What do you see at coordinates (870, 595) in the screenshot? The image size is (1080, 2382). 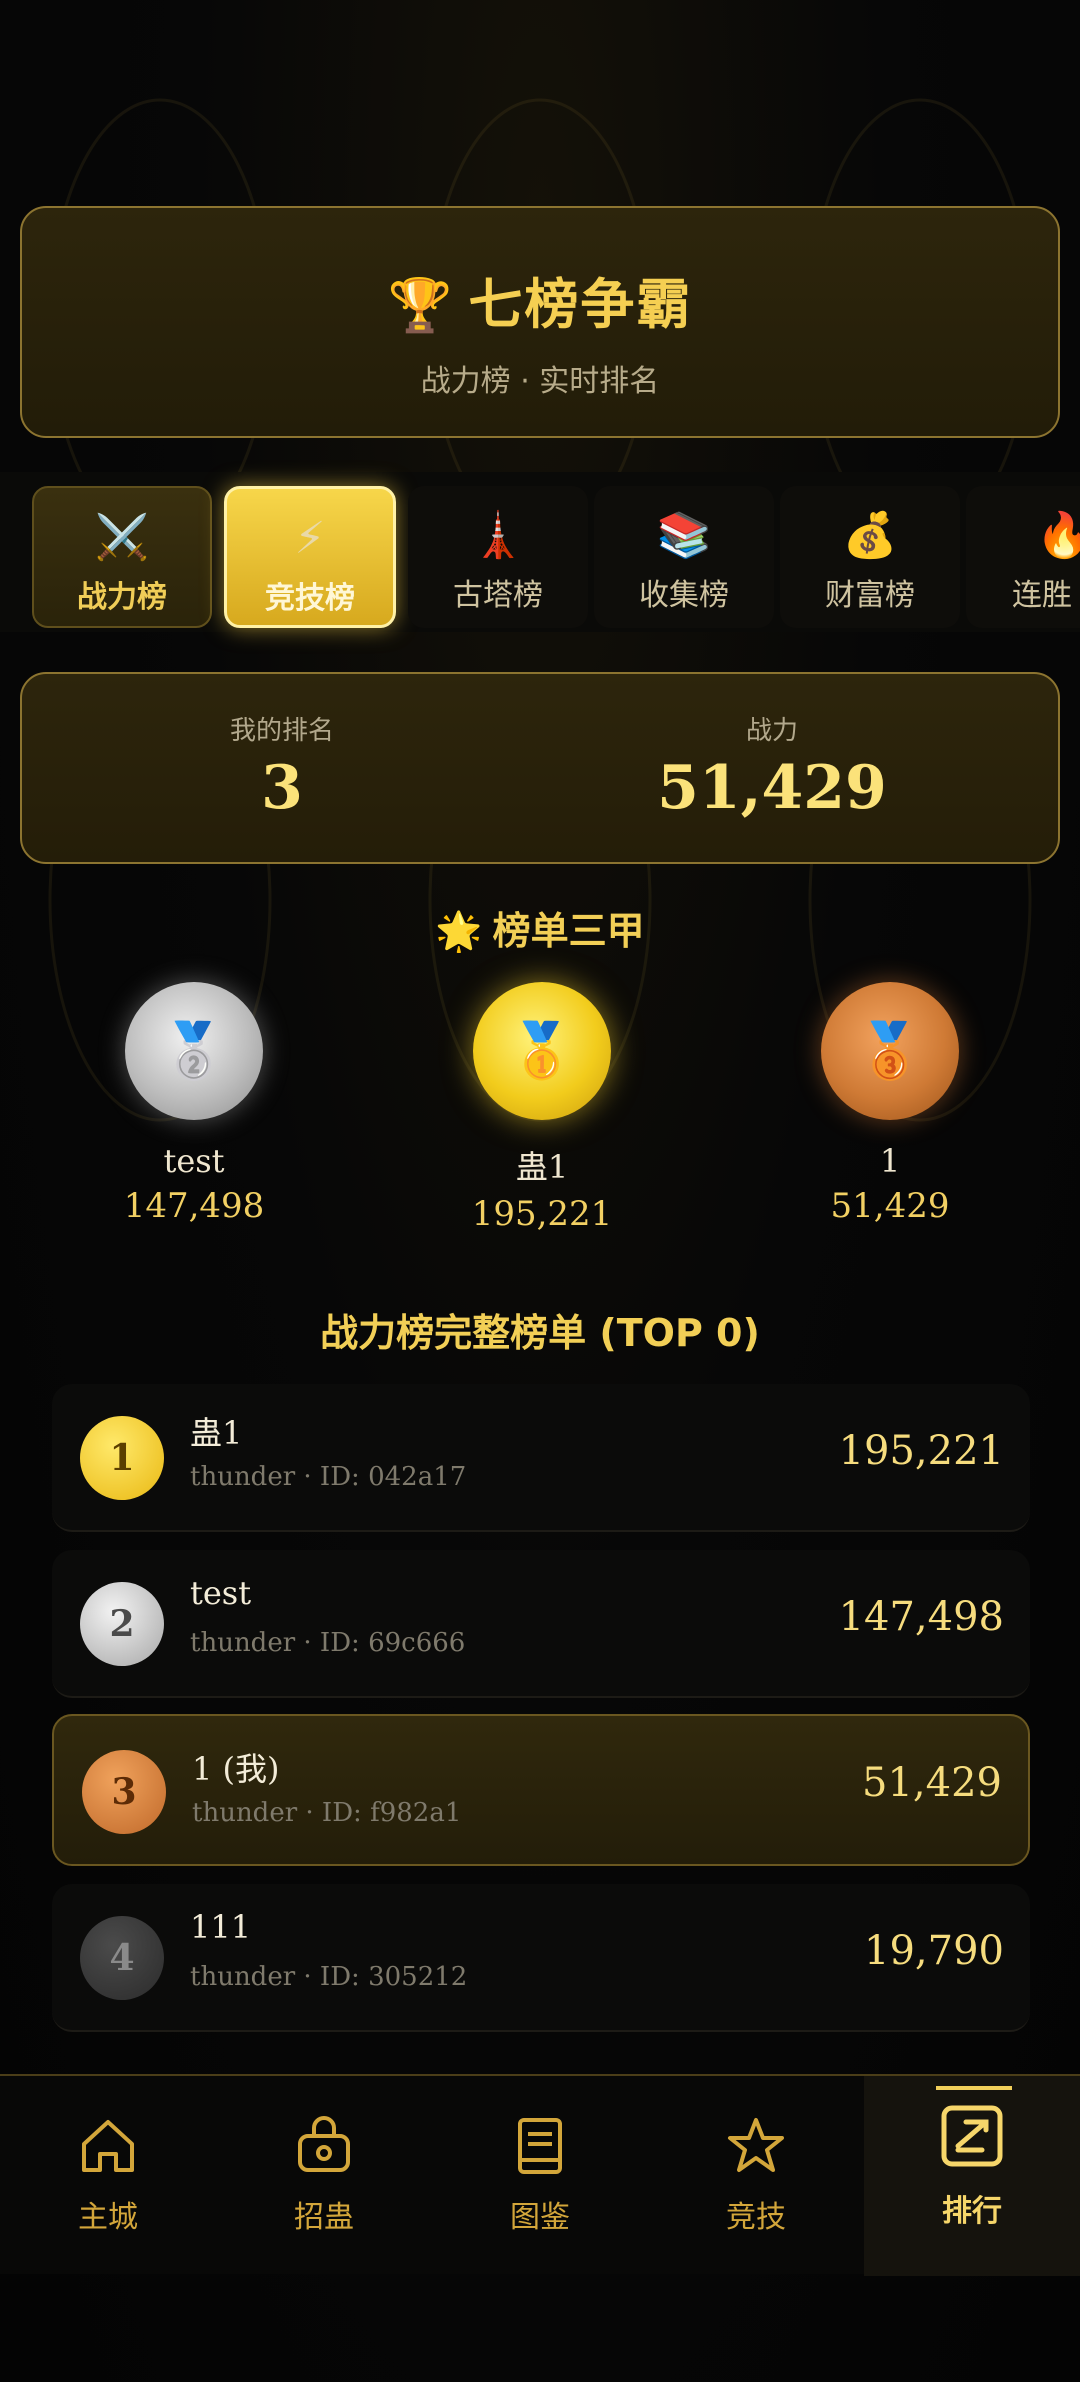 I see `tab-label: 财富榜` at bounding box center [870, 595].